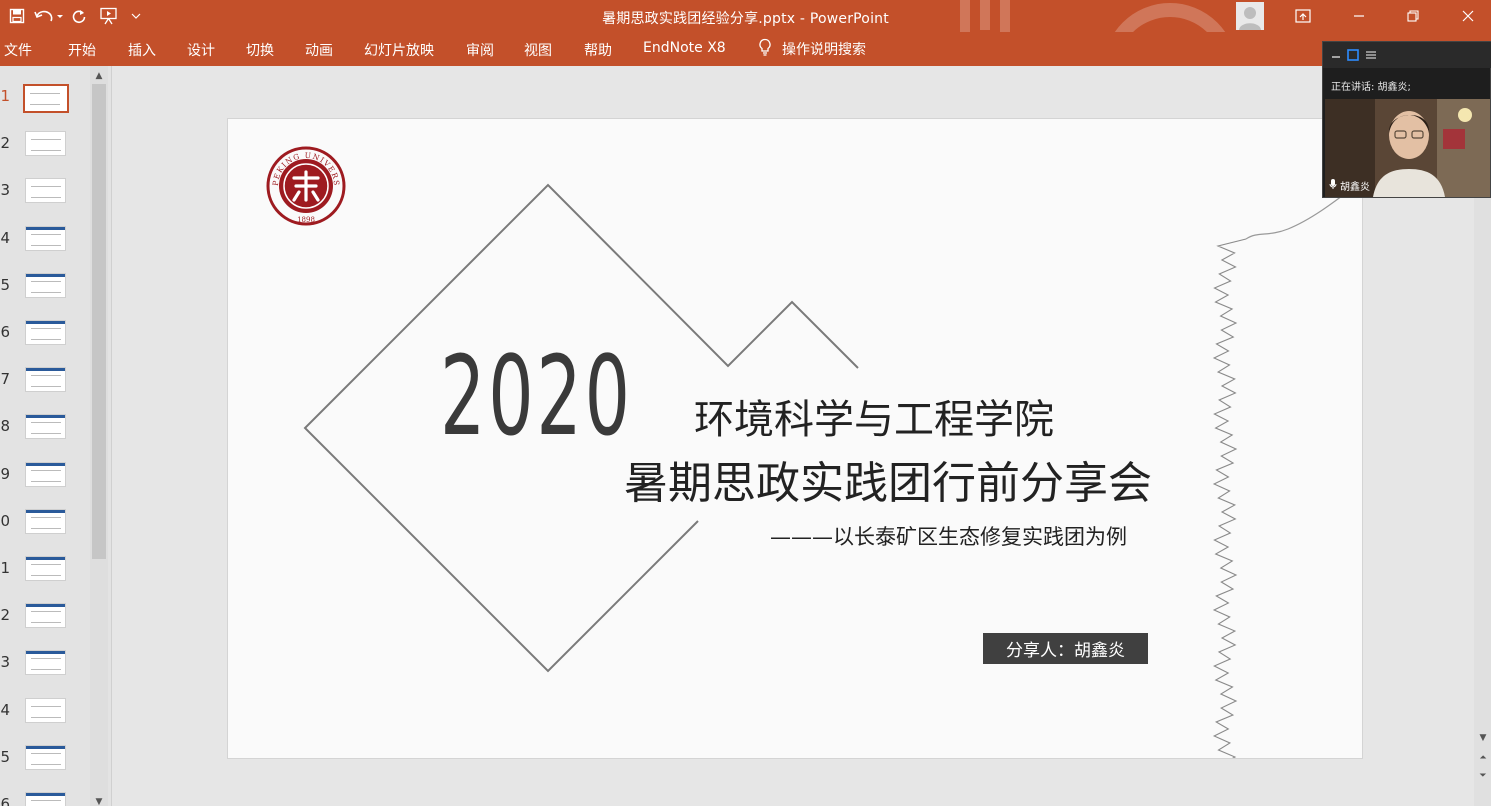 Image resolution: width=1491 pixels, height=806 pixels. Describe the element at coordinates (1065, 648) in the screenshot. I see `presenter-label: 分享人：胡鑫炎` at that location.